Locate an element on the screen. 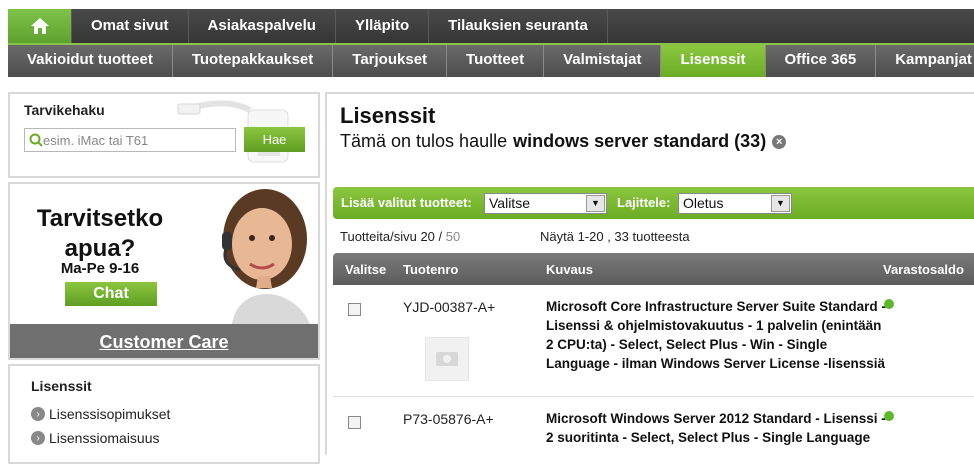 Image resolution: width=974 pixels, height=468 pixels. camera-icon is located at coordinates (447, 359).